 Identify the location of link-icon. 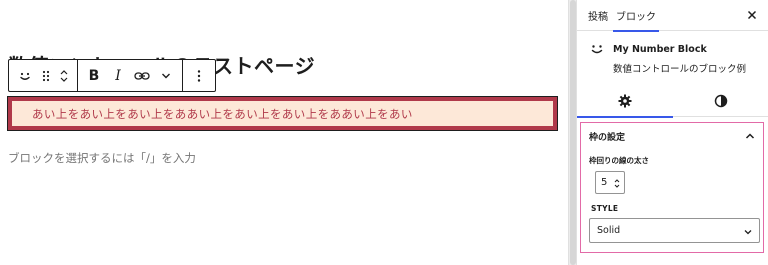
(142, 76).